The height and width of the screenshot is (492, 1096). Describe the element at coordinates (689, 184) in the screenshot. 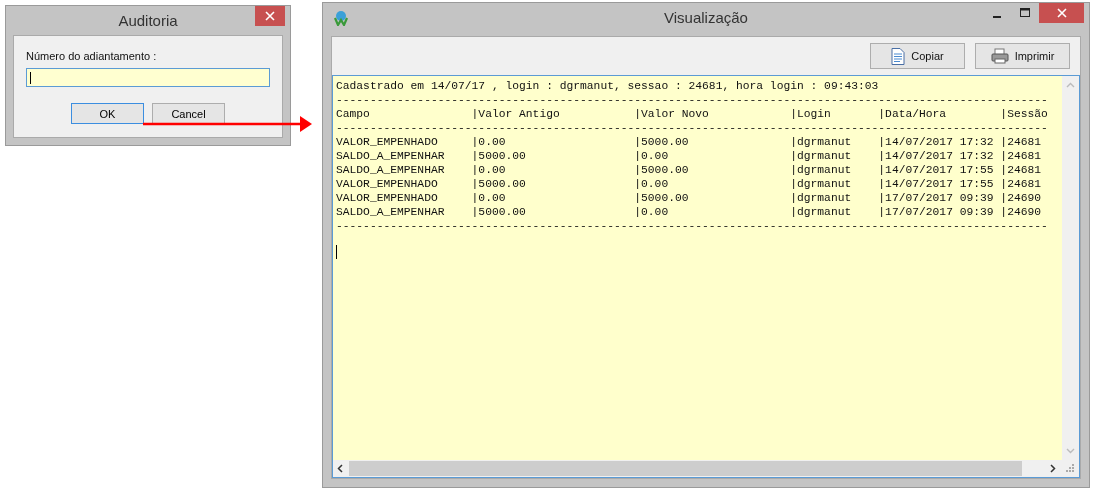

I see `report-line: VALOR_EMPENHADO |5000.00 |0.00 |dgrmanut |14/07/2017 17:55 |24681` at that location.